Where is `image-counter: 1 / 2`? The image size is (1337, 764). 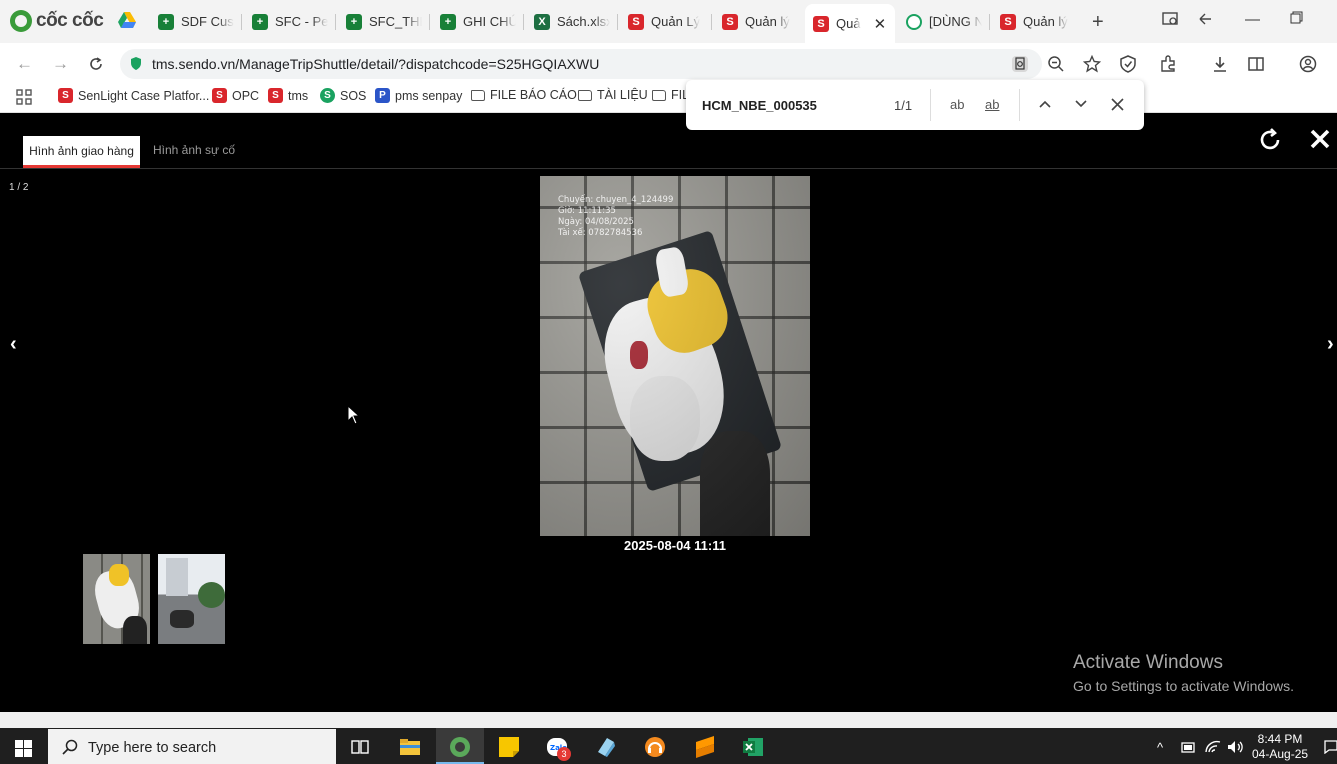
image-counter: 1 / 2 is located at coordinates (19, 187).